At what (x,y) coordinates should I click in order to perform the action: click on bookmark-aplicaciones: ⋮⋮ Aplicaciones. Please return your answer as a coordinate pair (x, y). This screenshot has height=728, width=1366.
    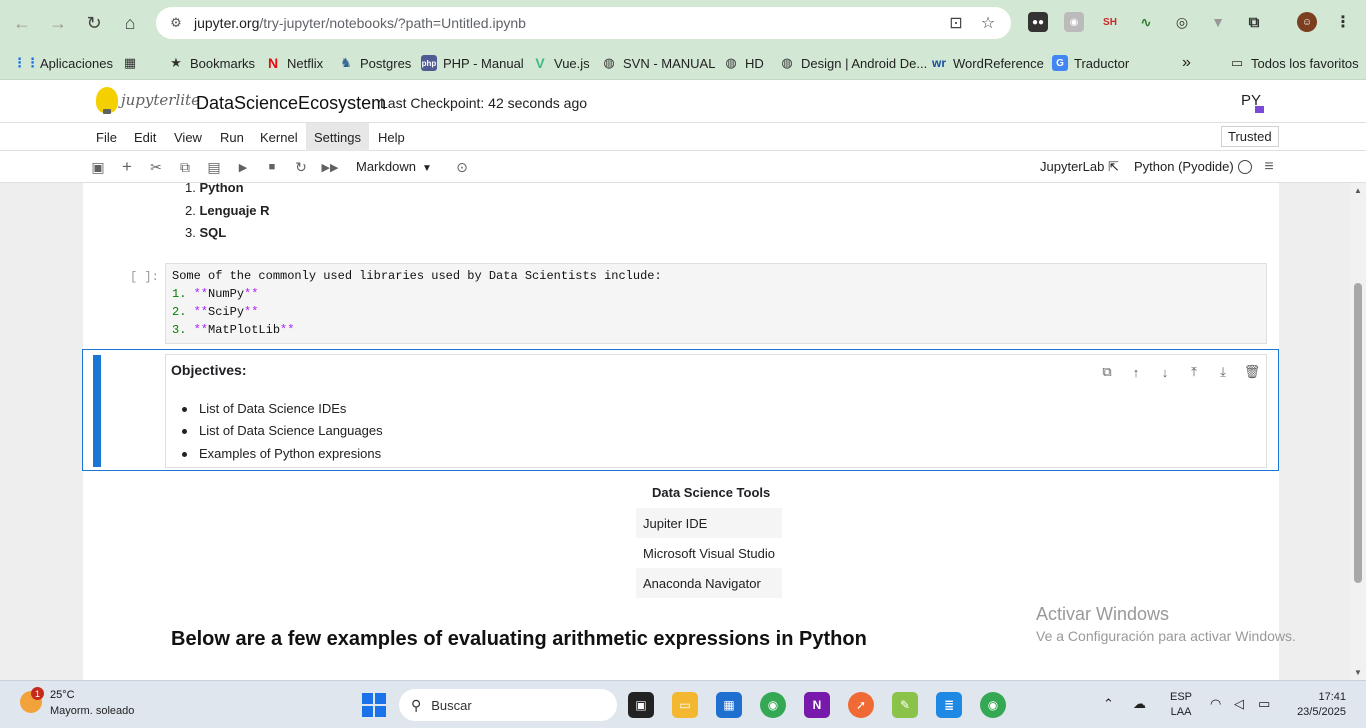
    Looking at the image, I should click on (63, 63).